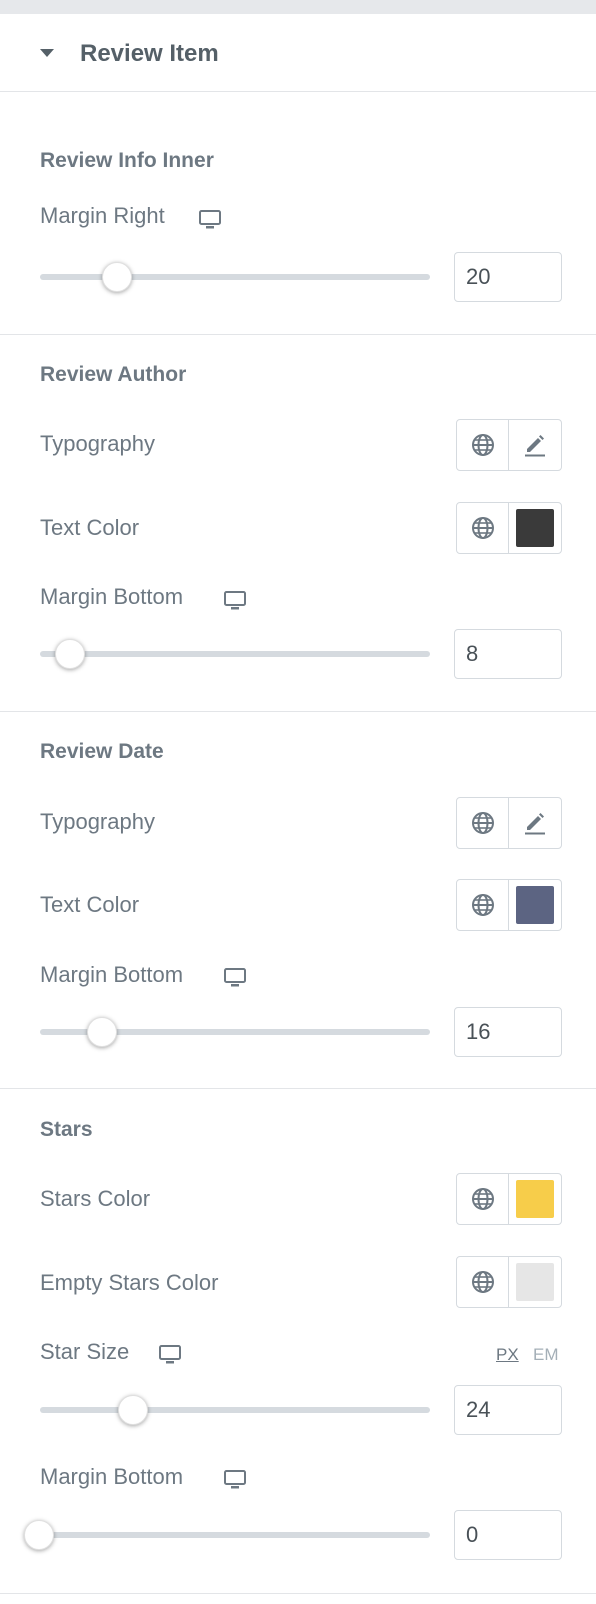 The width and height of the screenshot is (596, 1604). I want to click on stars-color-label: Stars Color, so click(95, 1198).